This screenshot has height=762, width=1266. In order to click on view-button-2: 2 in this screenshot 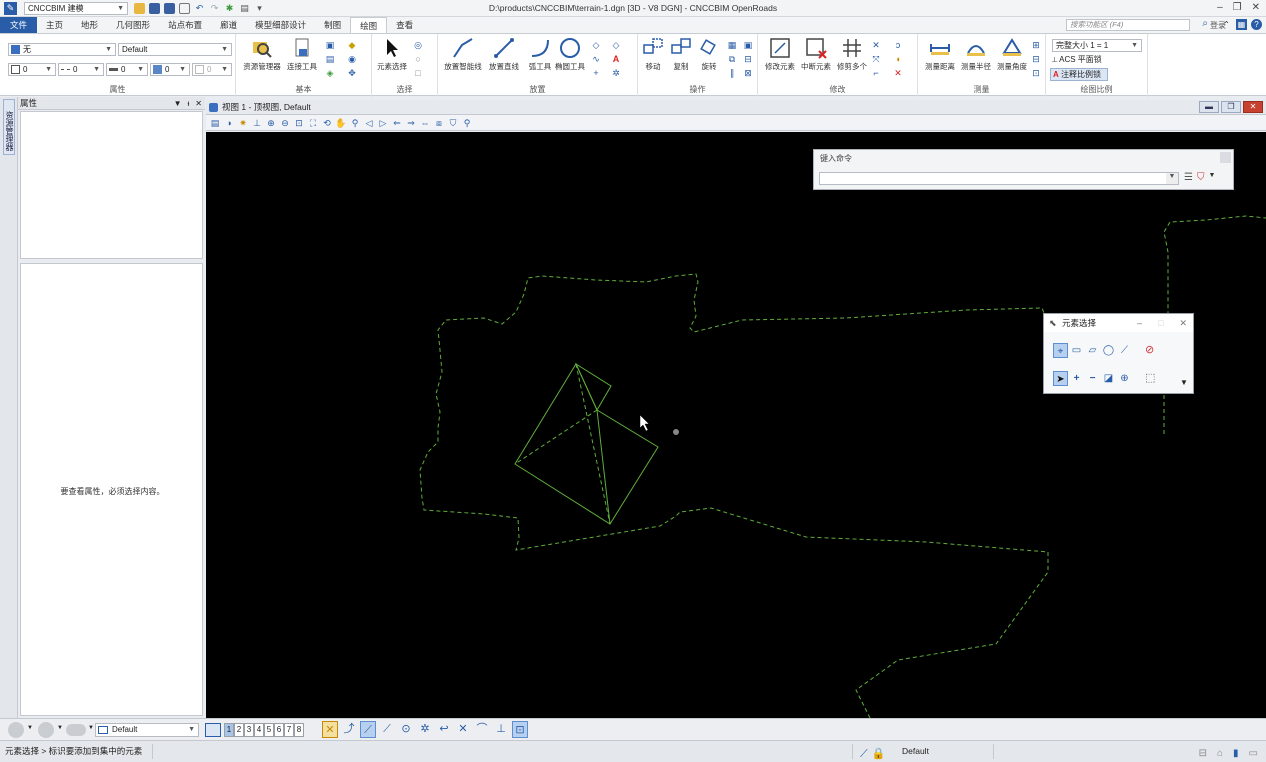, I will do `click(239, 730)`.